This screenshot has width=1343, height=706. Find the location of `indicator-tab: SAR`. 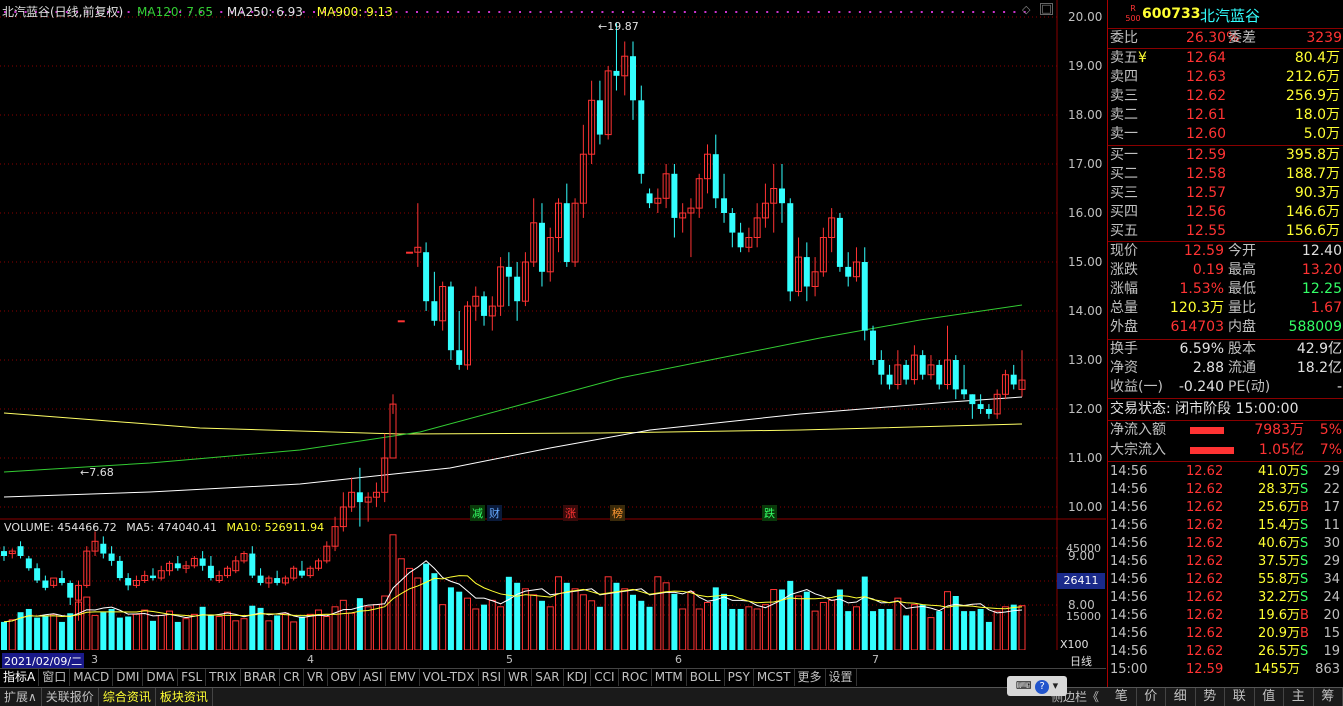

indicator-tab: SAR is located at coordinates (548, 677).